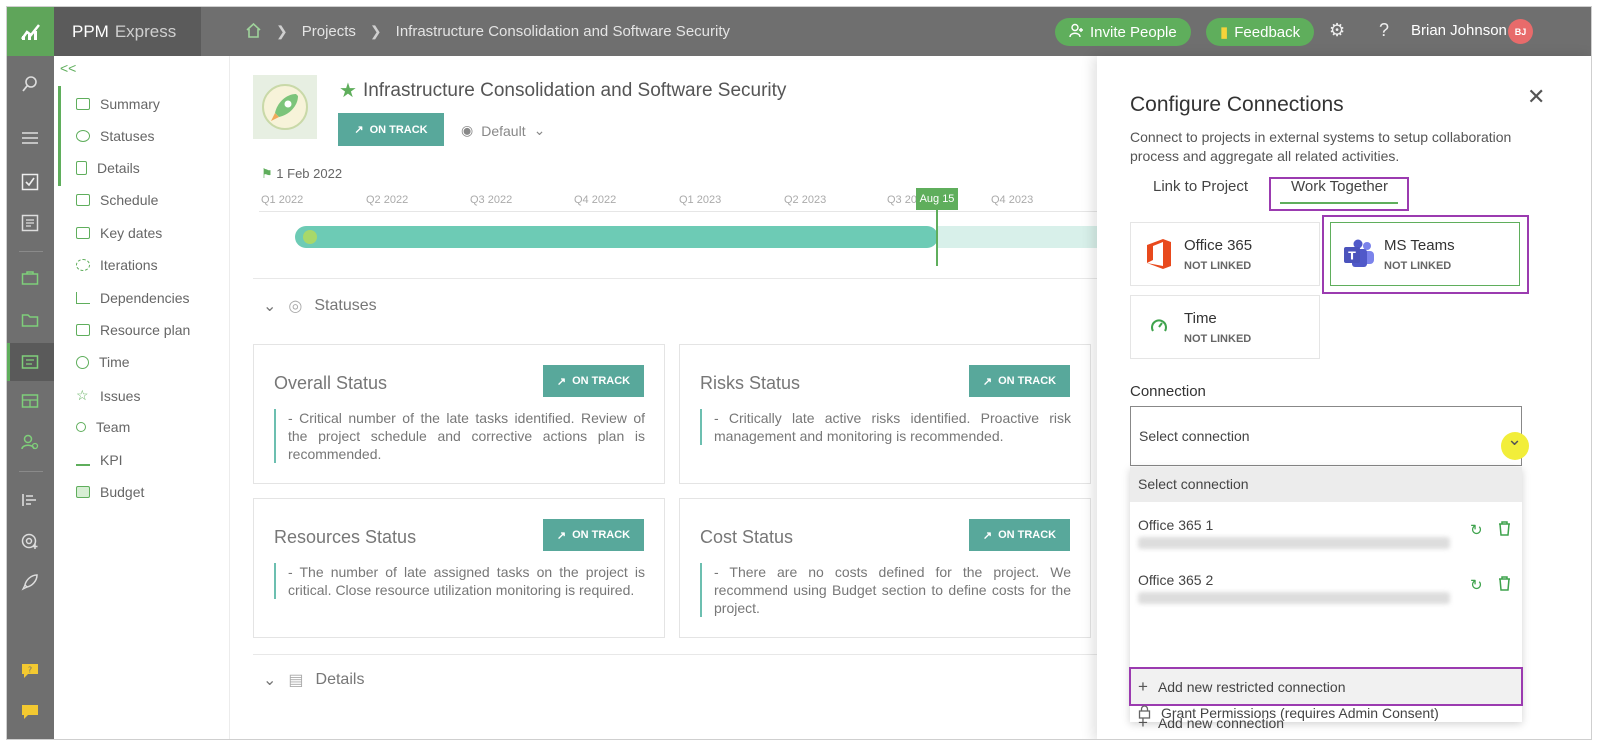 This screenshot has height=750, width=1600. Describe the element at coordinates (133, 330) in the screenshot. I see `nav-item-resource-plan: Resource plan` at that location.